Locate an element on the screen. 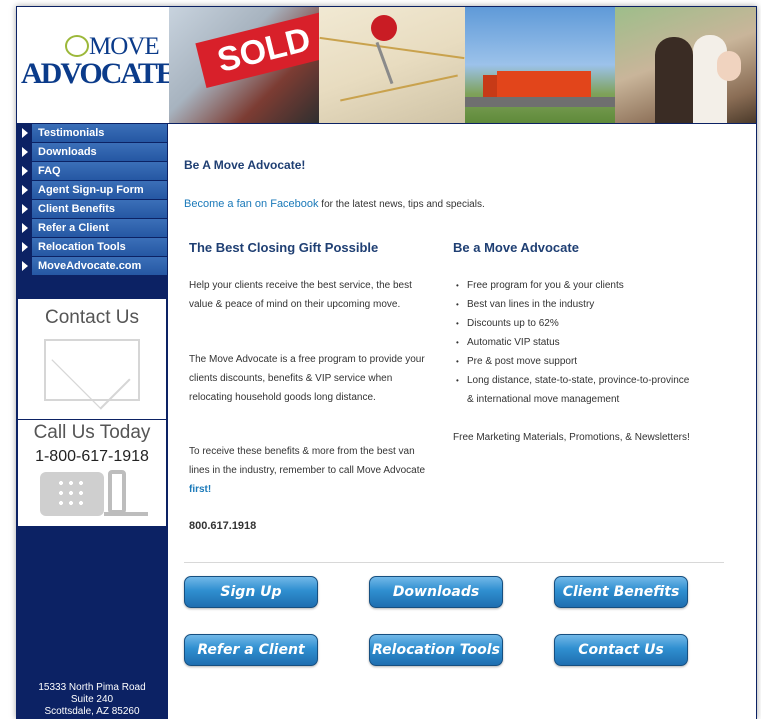 The width and height of the screenshot is (761, 719). sidebar-item-label: Relocation Tools is located at coordinates (82, 247).